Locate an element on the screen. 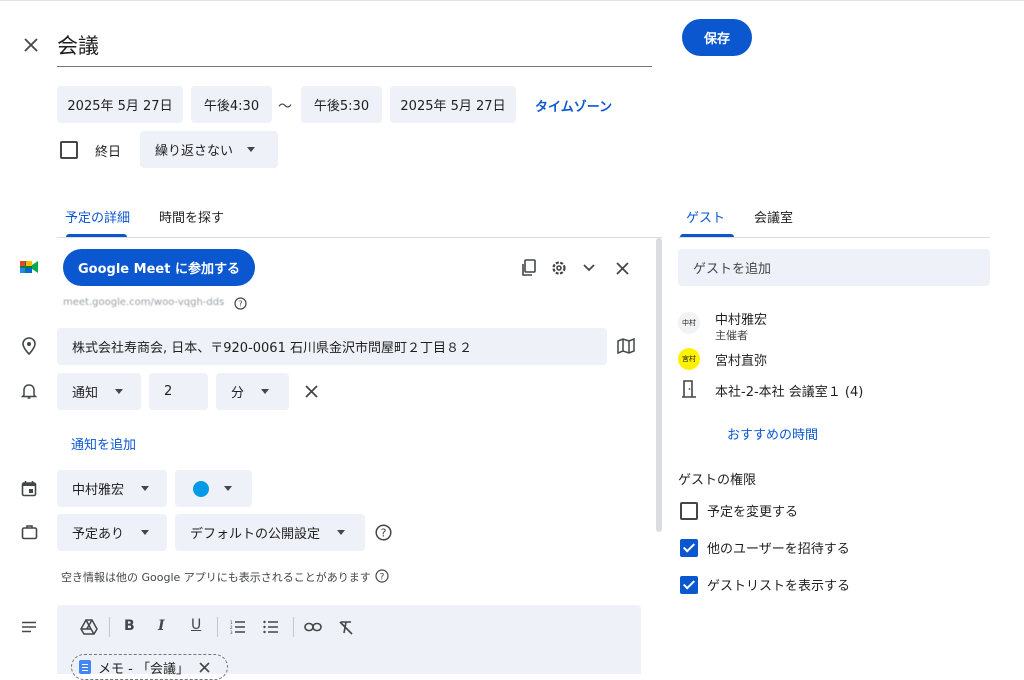 Image resolution: width=1024 pixels, height=680 pixels. visibility-dropdown: デフォルトの公開設定 is located at coordinates (270, 532).